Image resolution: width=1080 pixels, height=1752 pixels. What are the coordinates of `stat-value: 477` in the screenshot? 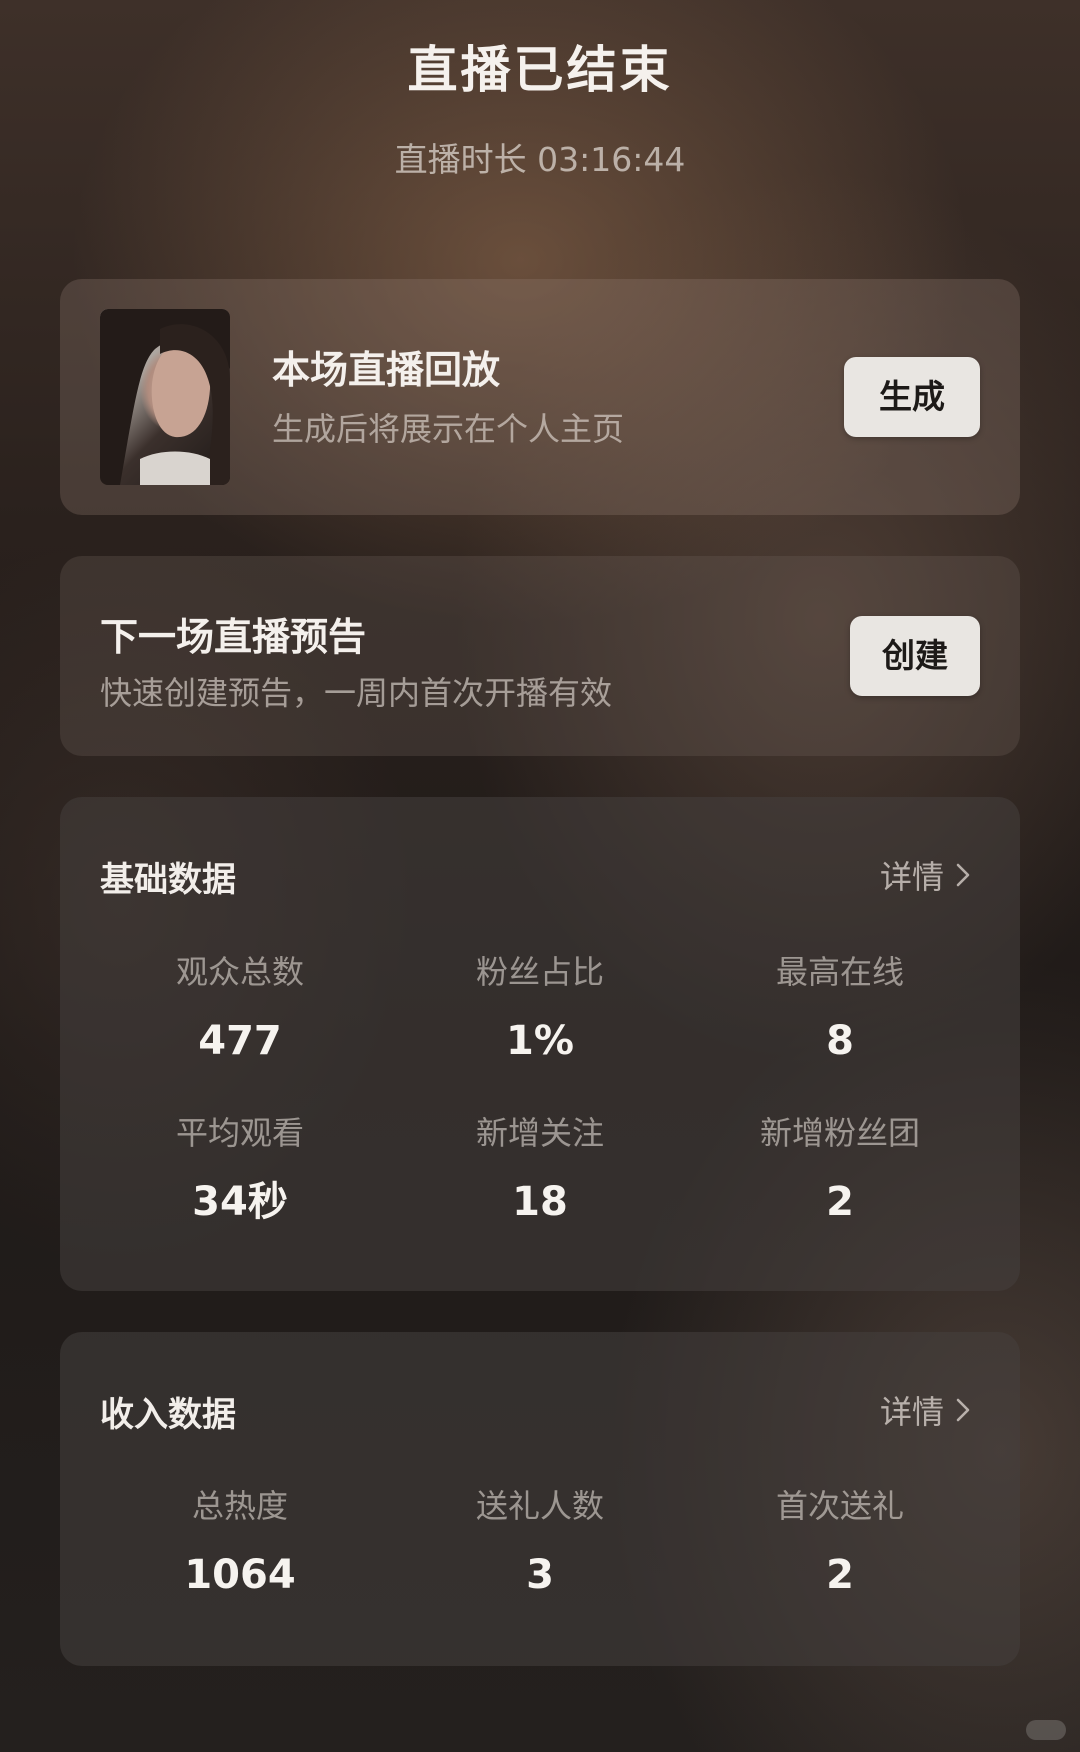 It's located at (240, 1041).